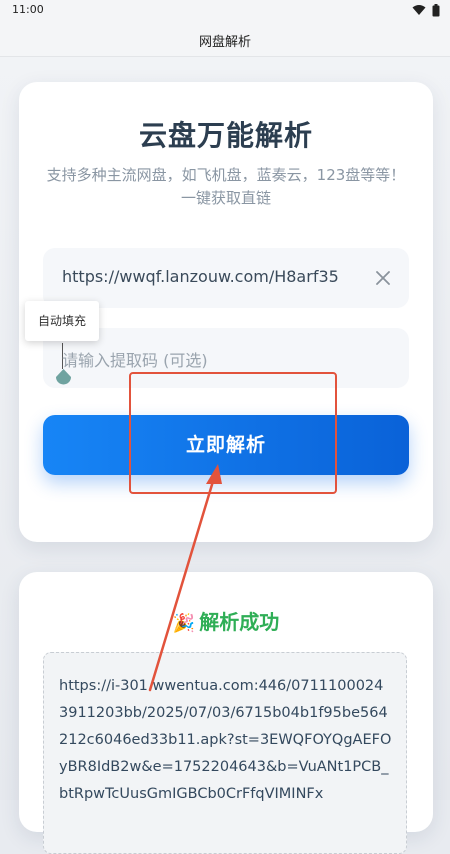  What do you see at coordinates (383, 278) in the screenshot?
I see `clear-icon` at bounding box center [383, 278].